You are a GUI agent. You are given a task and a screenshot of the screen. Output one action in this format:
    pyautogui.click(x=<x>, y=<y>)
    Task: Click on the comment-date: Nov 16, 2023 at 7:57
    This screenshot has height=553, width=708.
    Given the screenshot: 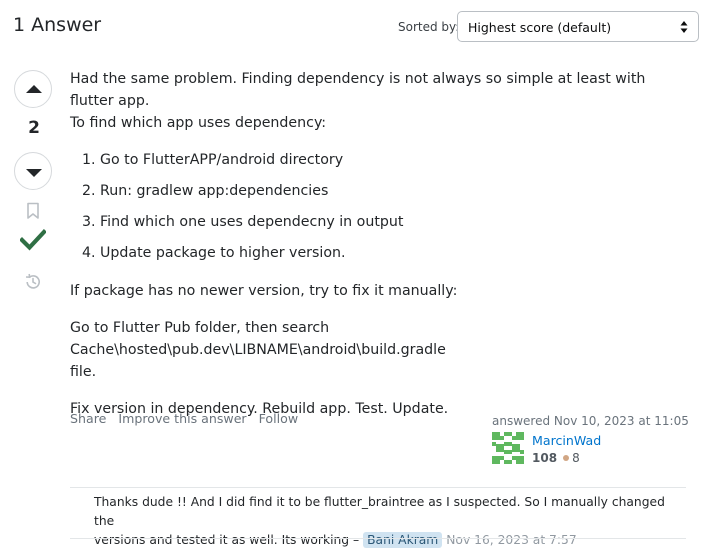 What is the action you would take?
    pyautogui.click(x=511, y=540)
    